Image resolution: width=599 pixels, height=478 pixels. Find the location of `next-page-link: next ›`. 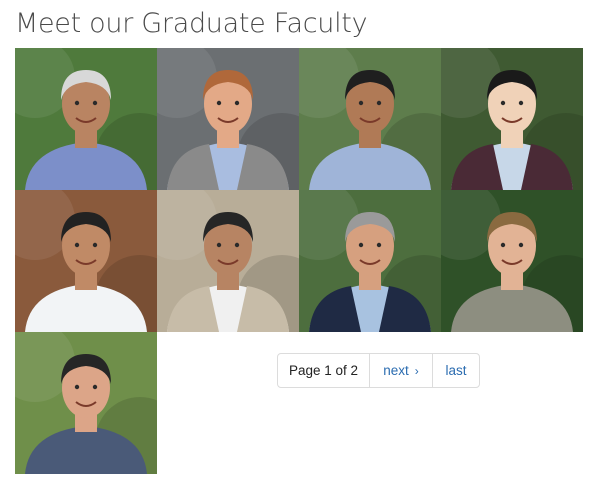

next-page-link: next › is located at coordinates (401, 370).